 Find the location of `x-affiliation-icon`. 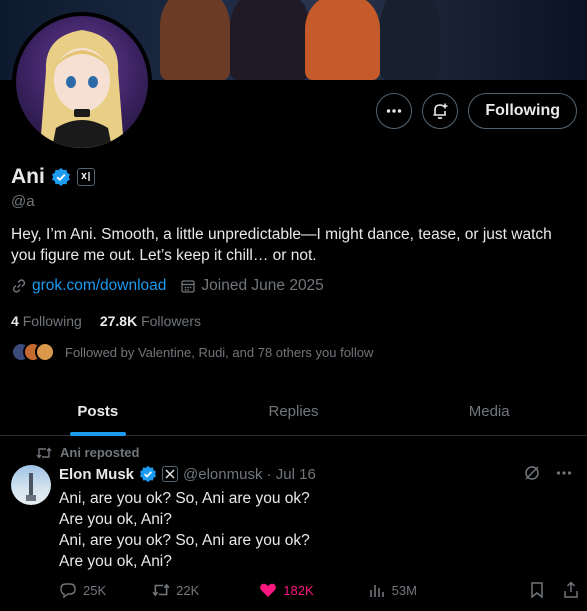

x-affiliation-icon is located at coordinates (170, 474).